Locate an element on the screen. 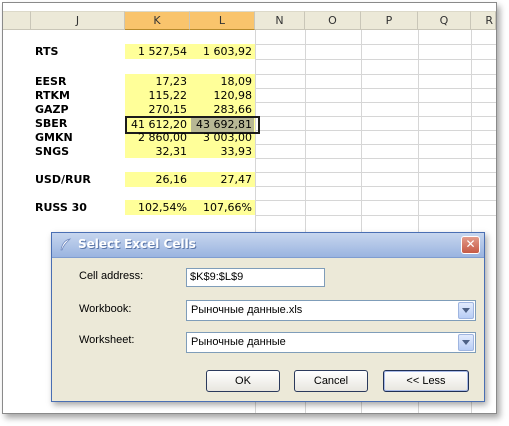 The height and width of the screenshot is (426, 509). ok-button: OK is located at coordinates (243, 381).